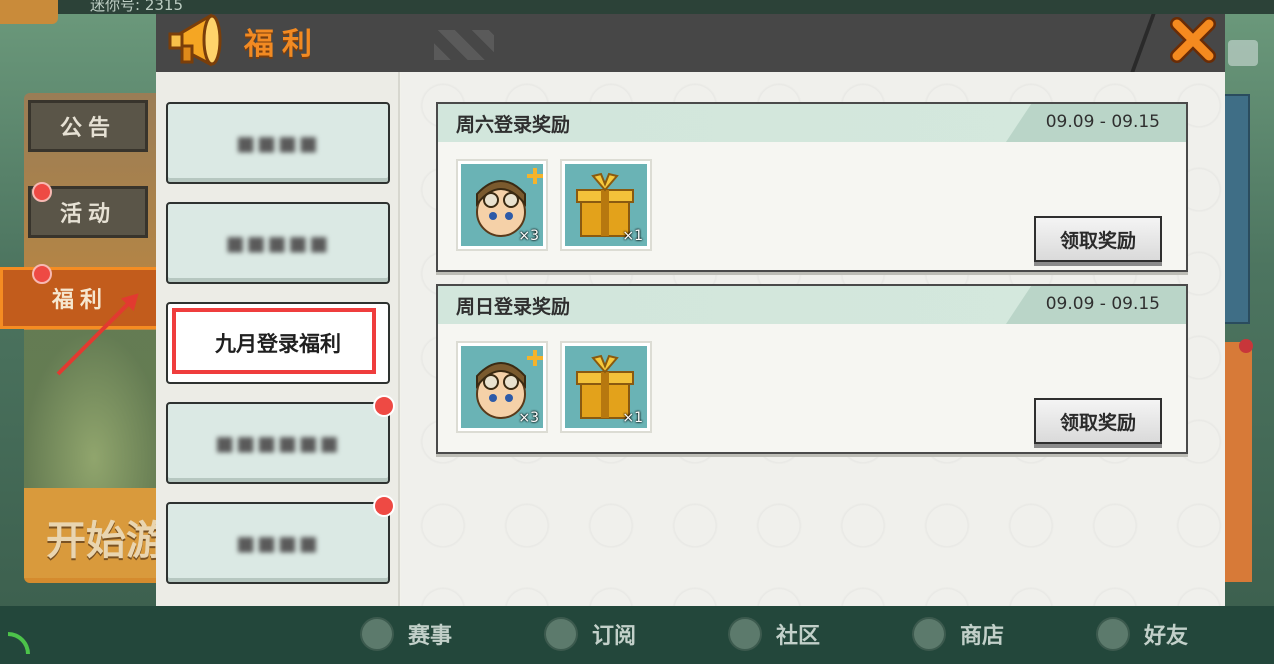 This screenshot has width=1274, height=664. What do you see at coordinates (513, 307) in the screenshot?
I see `reward-title: 周日登录奖励` at bounding box center [513, 307].